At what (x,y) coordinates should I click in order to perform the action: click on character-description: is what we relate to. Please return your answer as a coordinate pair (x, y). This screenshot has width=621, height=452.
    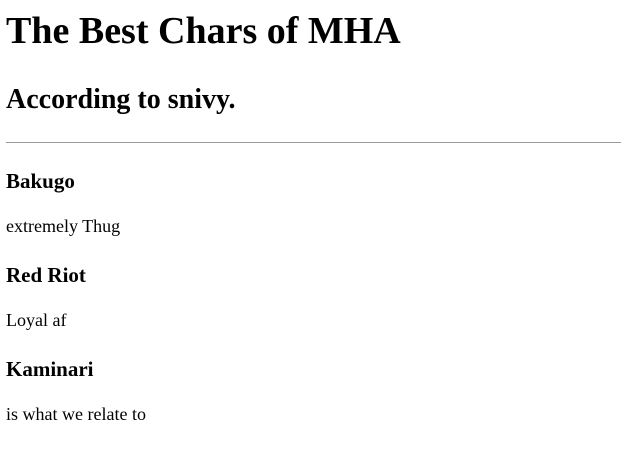
    Looking at the image, I should click on (76, 414).